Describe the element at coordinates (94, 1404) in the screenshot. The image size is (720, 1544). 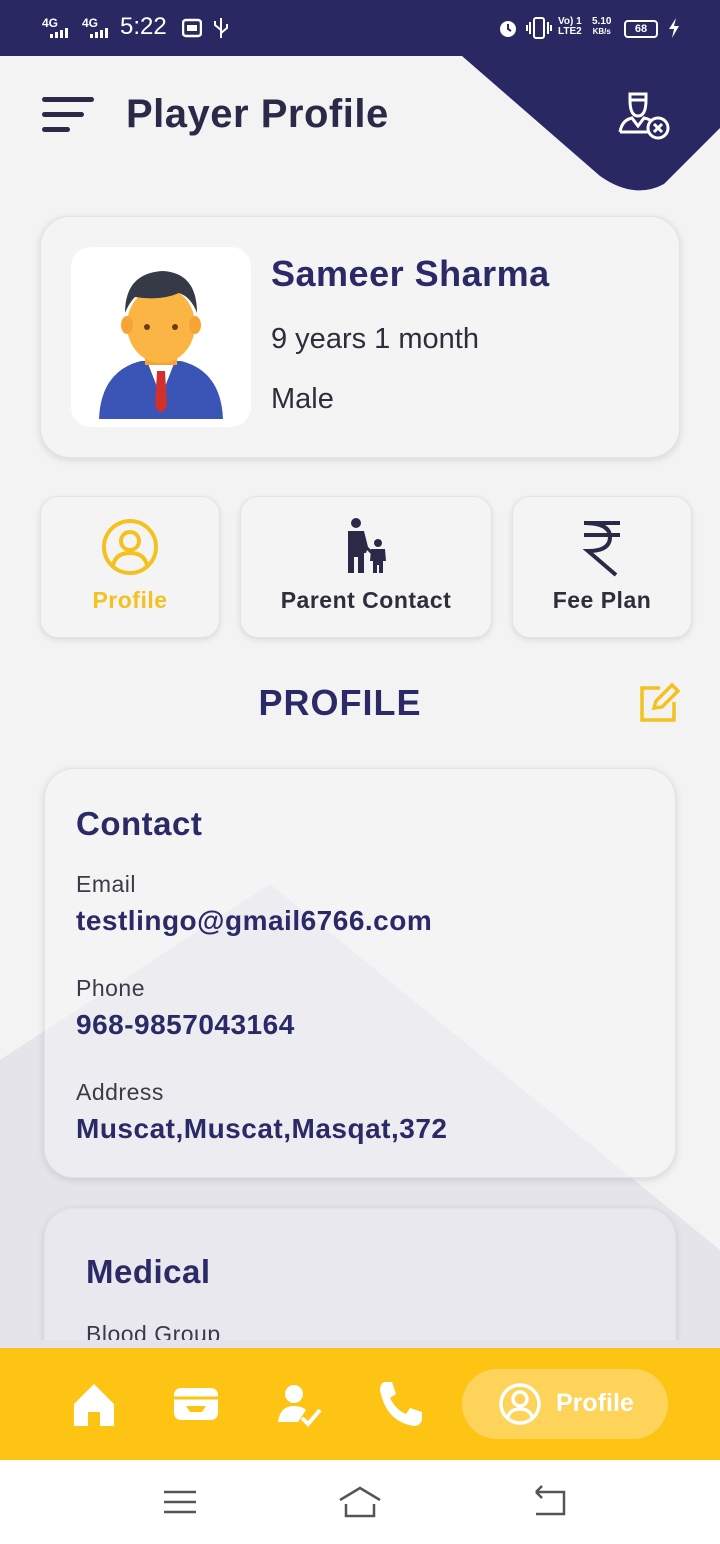
I see `home-icon` at that location.